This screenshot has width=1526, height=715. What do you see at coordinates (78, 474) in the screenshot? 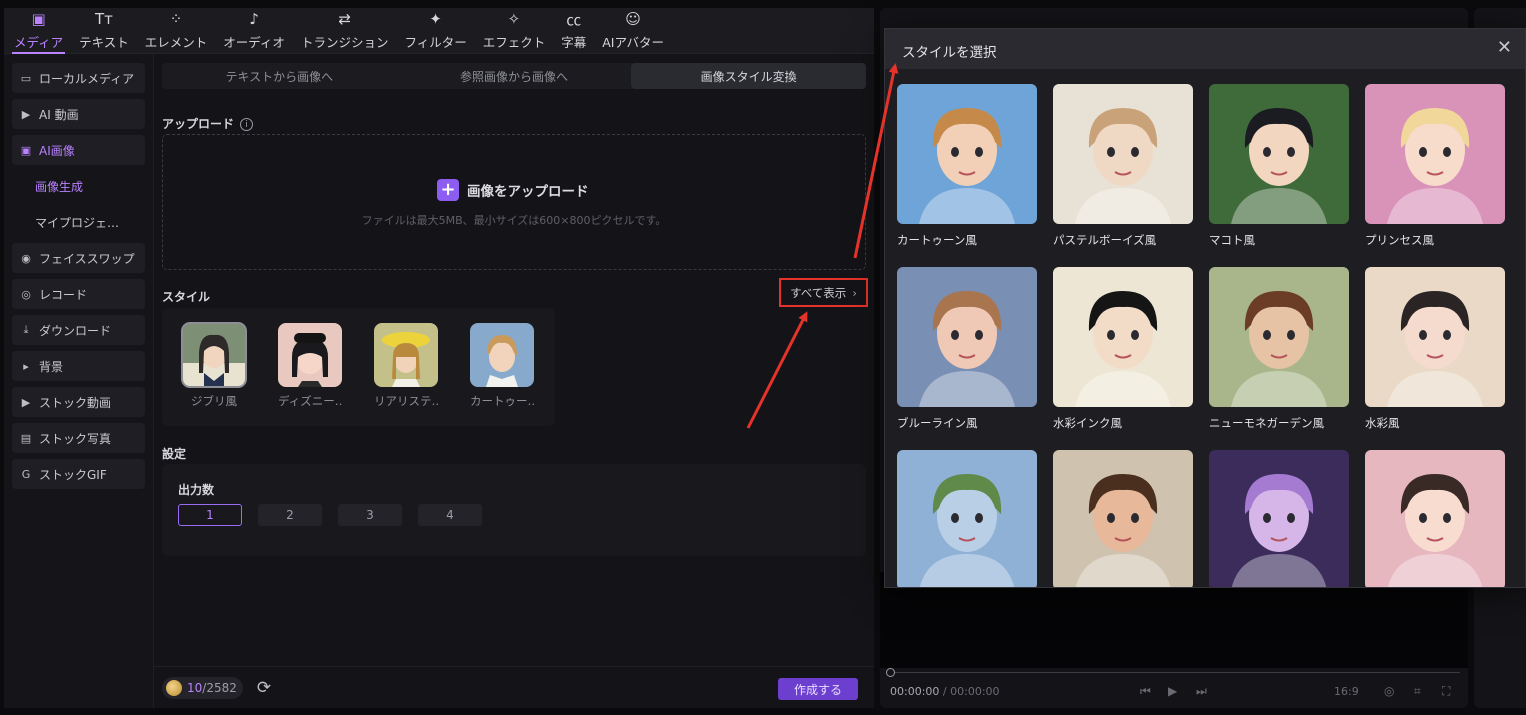
I see `sidebar-item-gif: G ストックGIF` at bounding box center [78, 474].